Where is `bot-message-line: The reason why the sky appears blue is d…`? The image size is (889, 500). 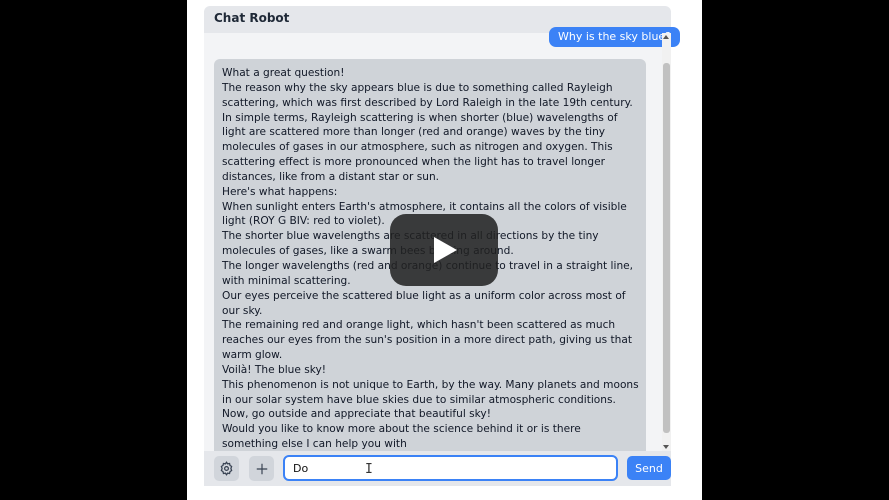
bot-message-line: The reason why the sky appears blue is d… is located at coordinates (427, 95).